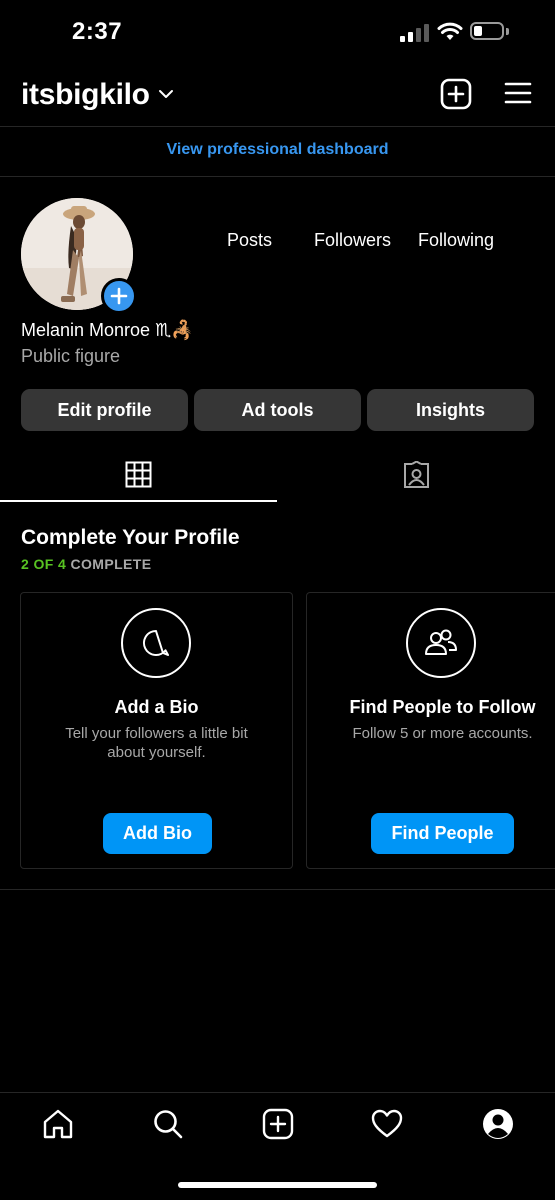  Describe the element at coordinates (416, 475) in the screenshot. I see `tagged-icon` at that location.